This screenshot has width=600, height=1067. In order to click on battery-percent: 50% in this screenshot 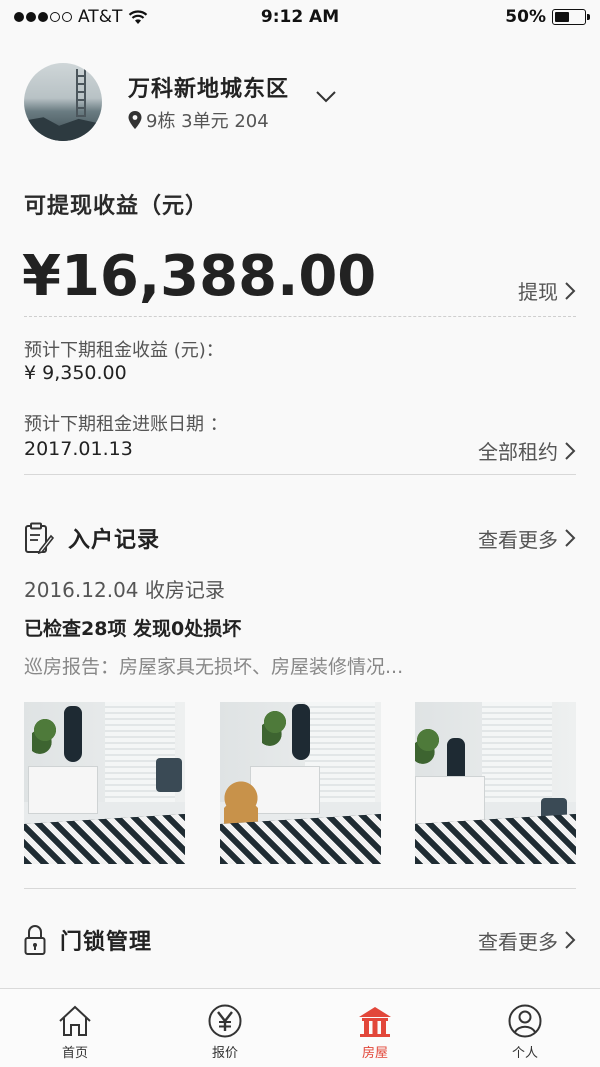, I will do `click(525, 17)`.